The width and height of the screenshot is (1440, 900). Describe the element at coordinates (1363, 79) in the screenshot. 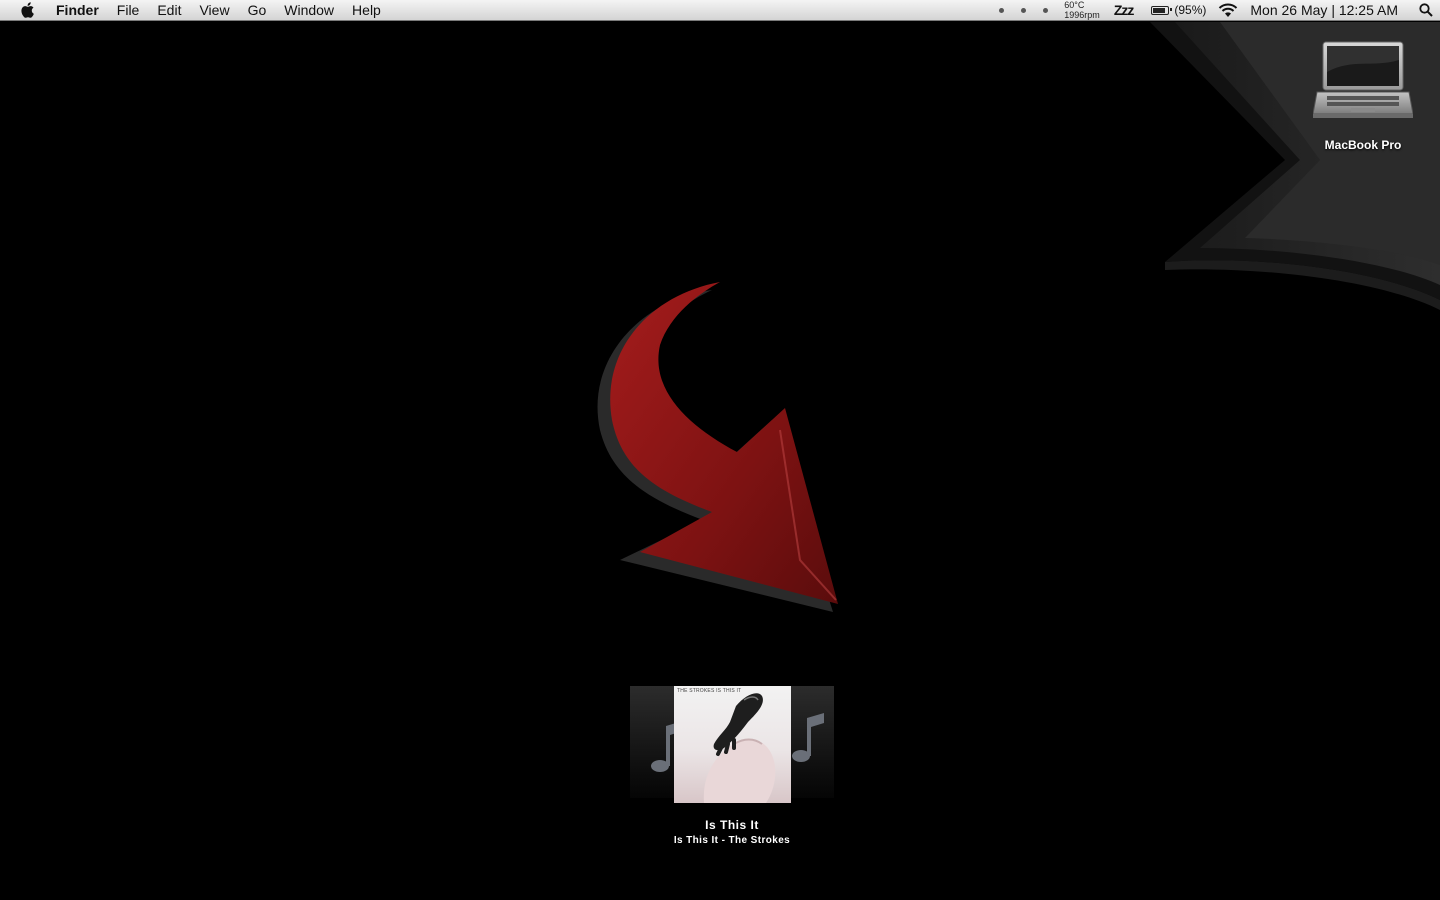

I see `laptop-icon` at that location.